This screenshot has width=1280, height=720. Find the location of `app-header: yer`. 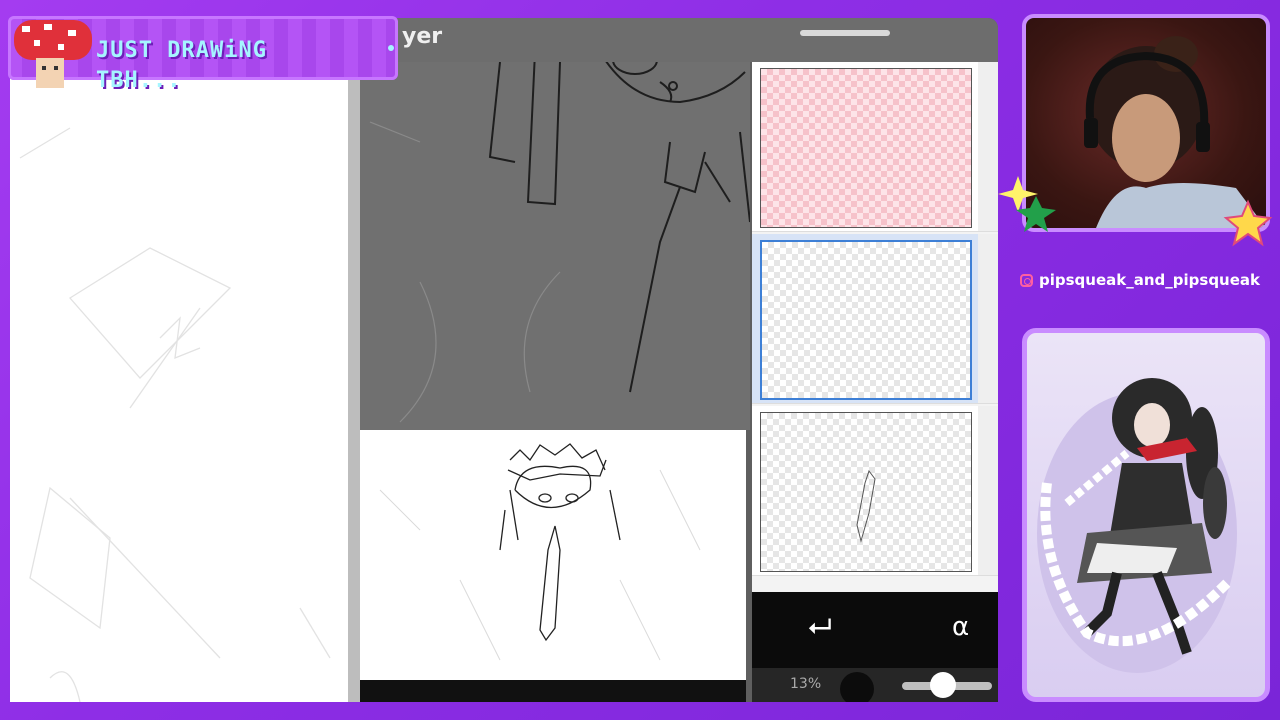

app-header: yer is located at coordinates (679, 40).